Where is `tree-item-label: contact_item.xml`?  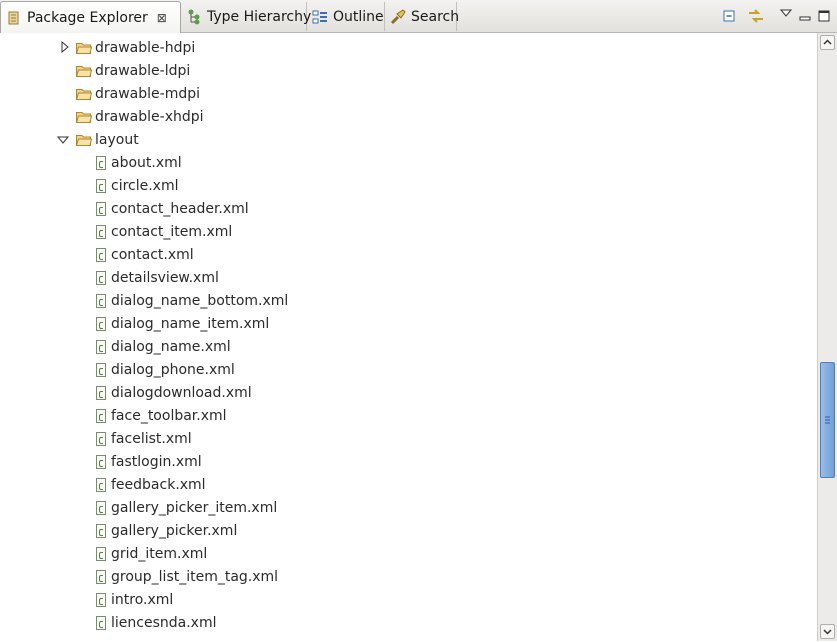 tree-item-label: contact_item.xml is located at coordinates (172, 231).